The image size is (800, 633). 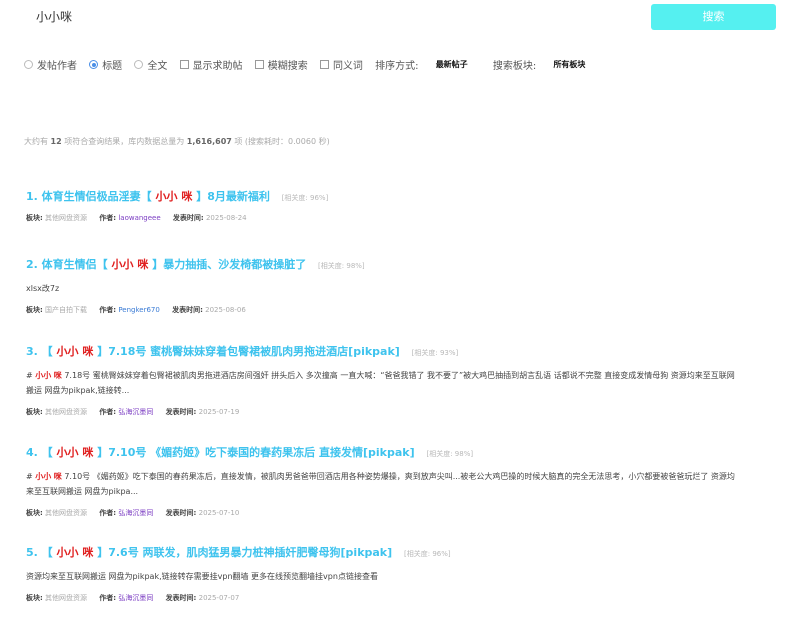 What do you see at coordinates (225, 310) in the screenshot?
I see `time-value: 2025-08-06` at bounding box center [225, 310].